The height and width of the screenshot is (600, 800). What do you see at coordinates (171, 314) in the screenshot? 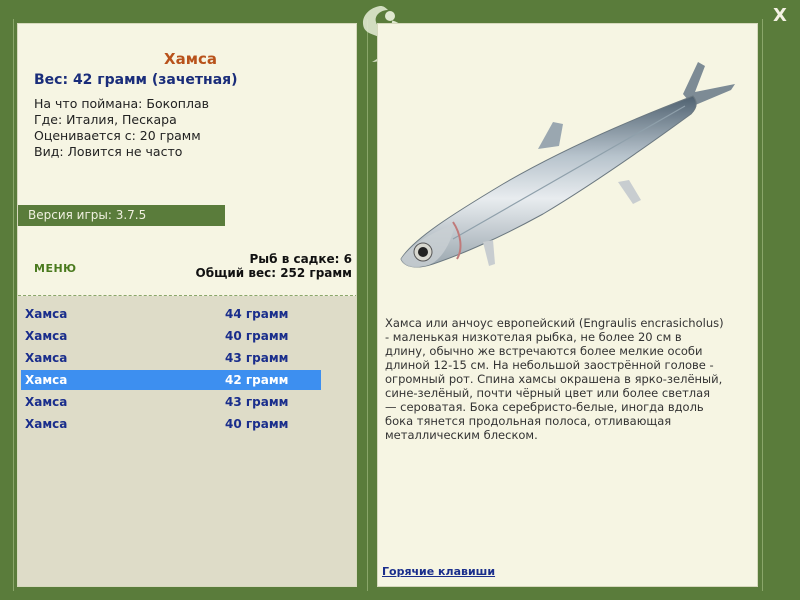
I see `catch-list-row: Хамса 44 грамм` at bounding box center [171, 314].